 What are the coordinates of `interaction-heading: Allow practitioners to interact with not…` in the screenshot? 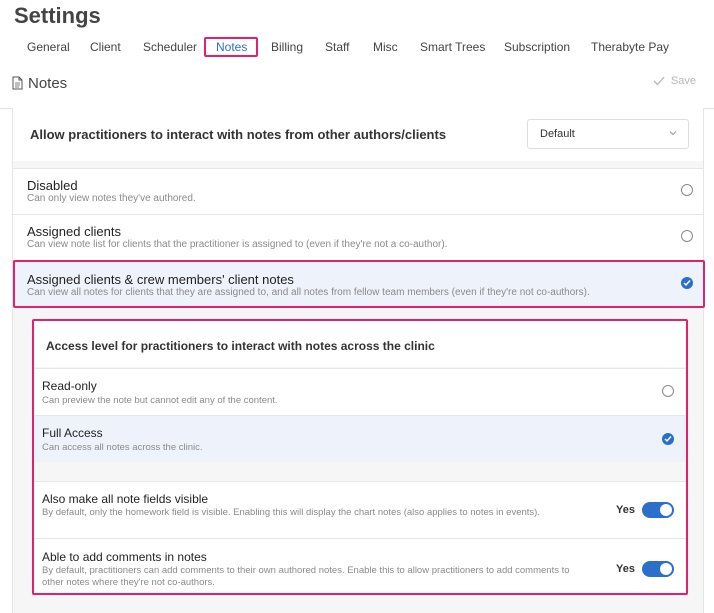 It's located at (238, 134).